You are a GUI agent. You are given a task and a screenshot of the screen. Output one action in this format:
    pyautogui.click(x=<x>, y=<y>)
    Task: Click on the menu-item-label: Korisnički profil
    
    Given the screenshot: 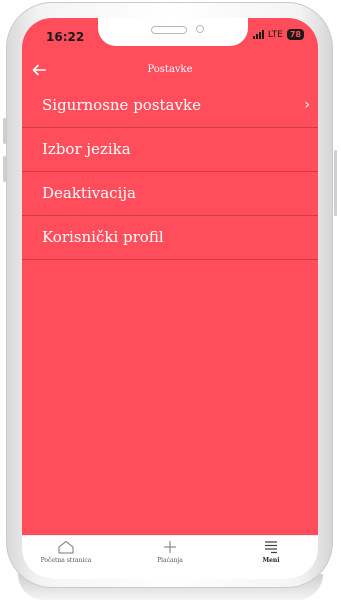 What is the action you would take?
    pyautogui.click(x=103, y=237)
    